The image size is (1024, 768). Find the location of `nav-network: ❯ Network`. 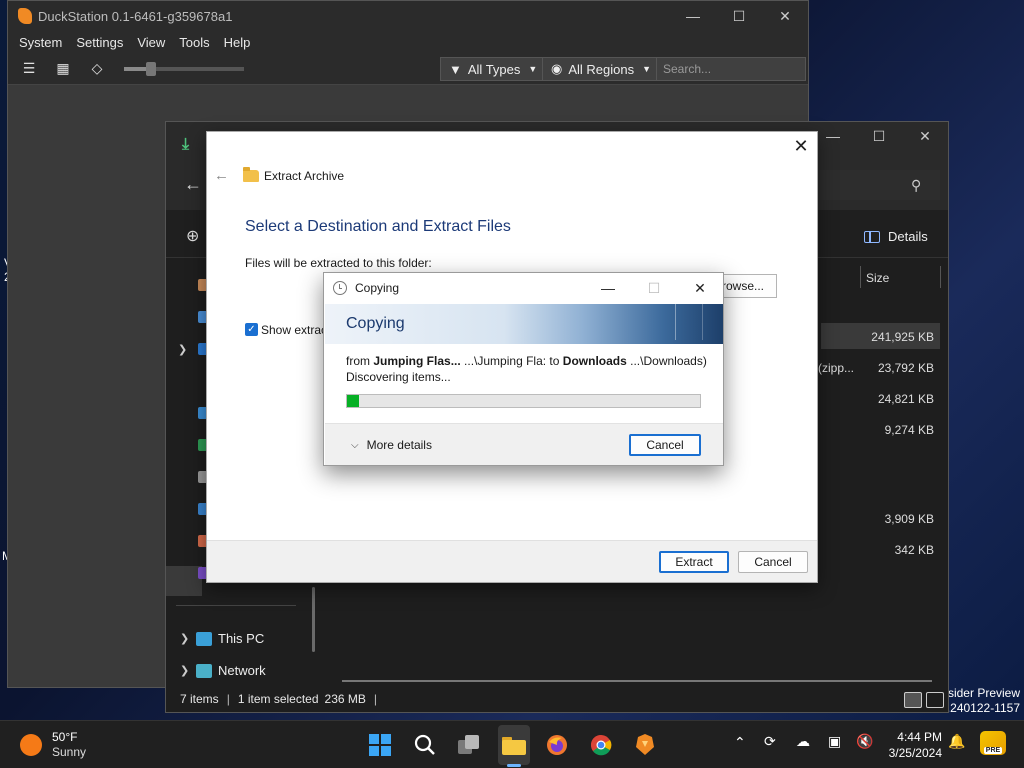

nav-network: ❯ Network is located at coordinates (223, 670).